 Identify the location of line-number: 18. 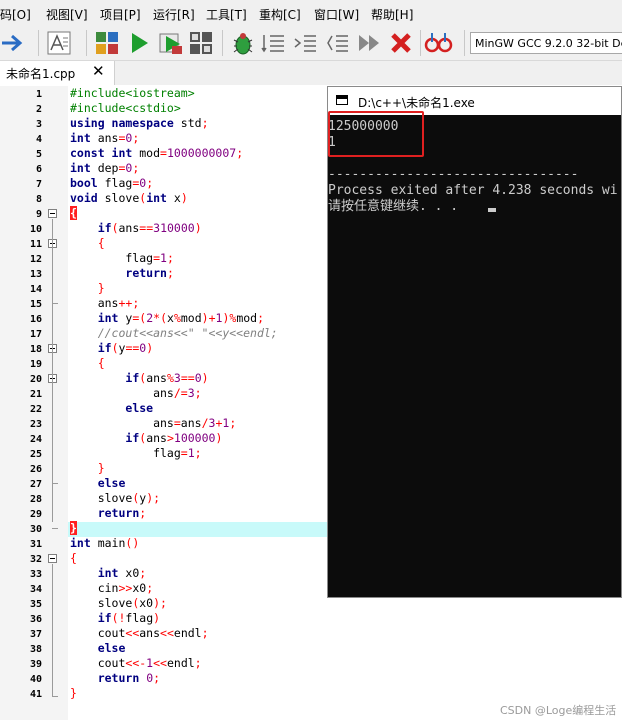
(35, 349).